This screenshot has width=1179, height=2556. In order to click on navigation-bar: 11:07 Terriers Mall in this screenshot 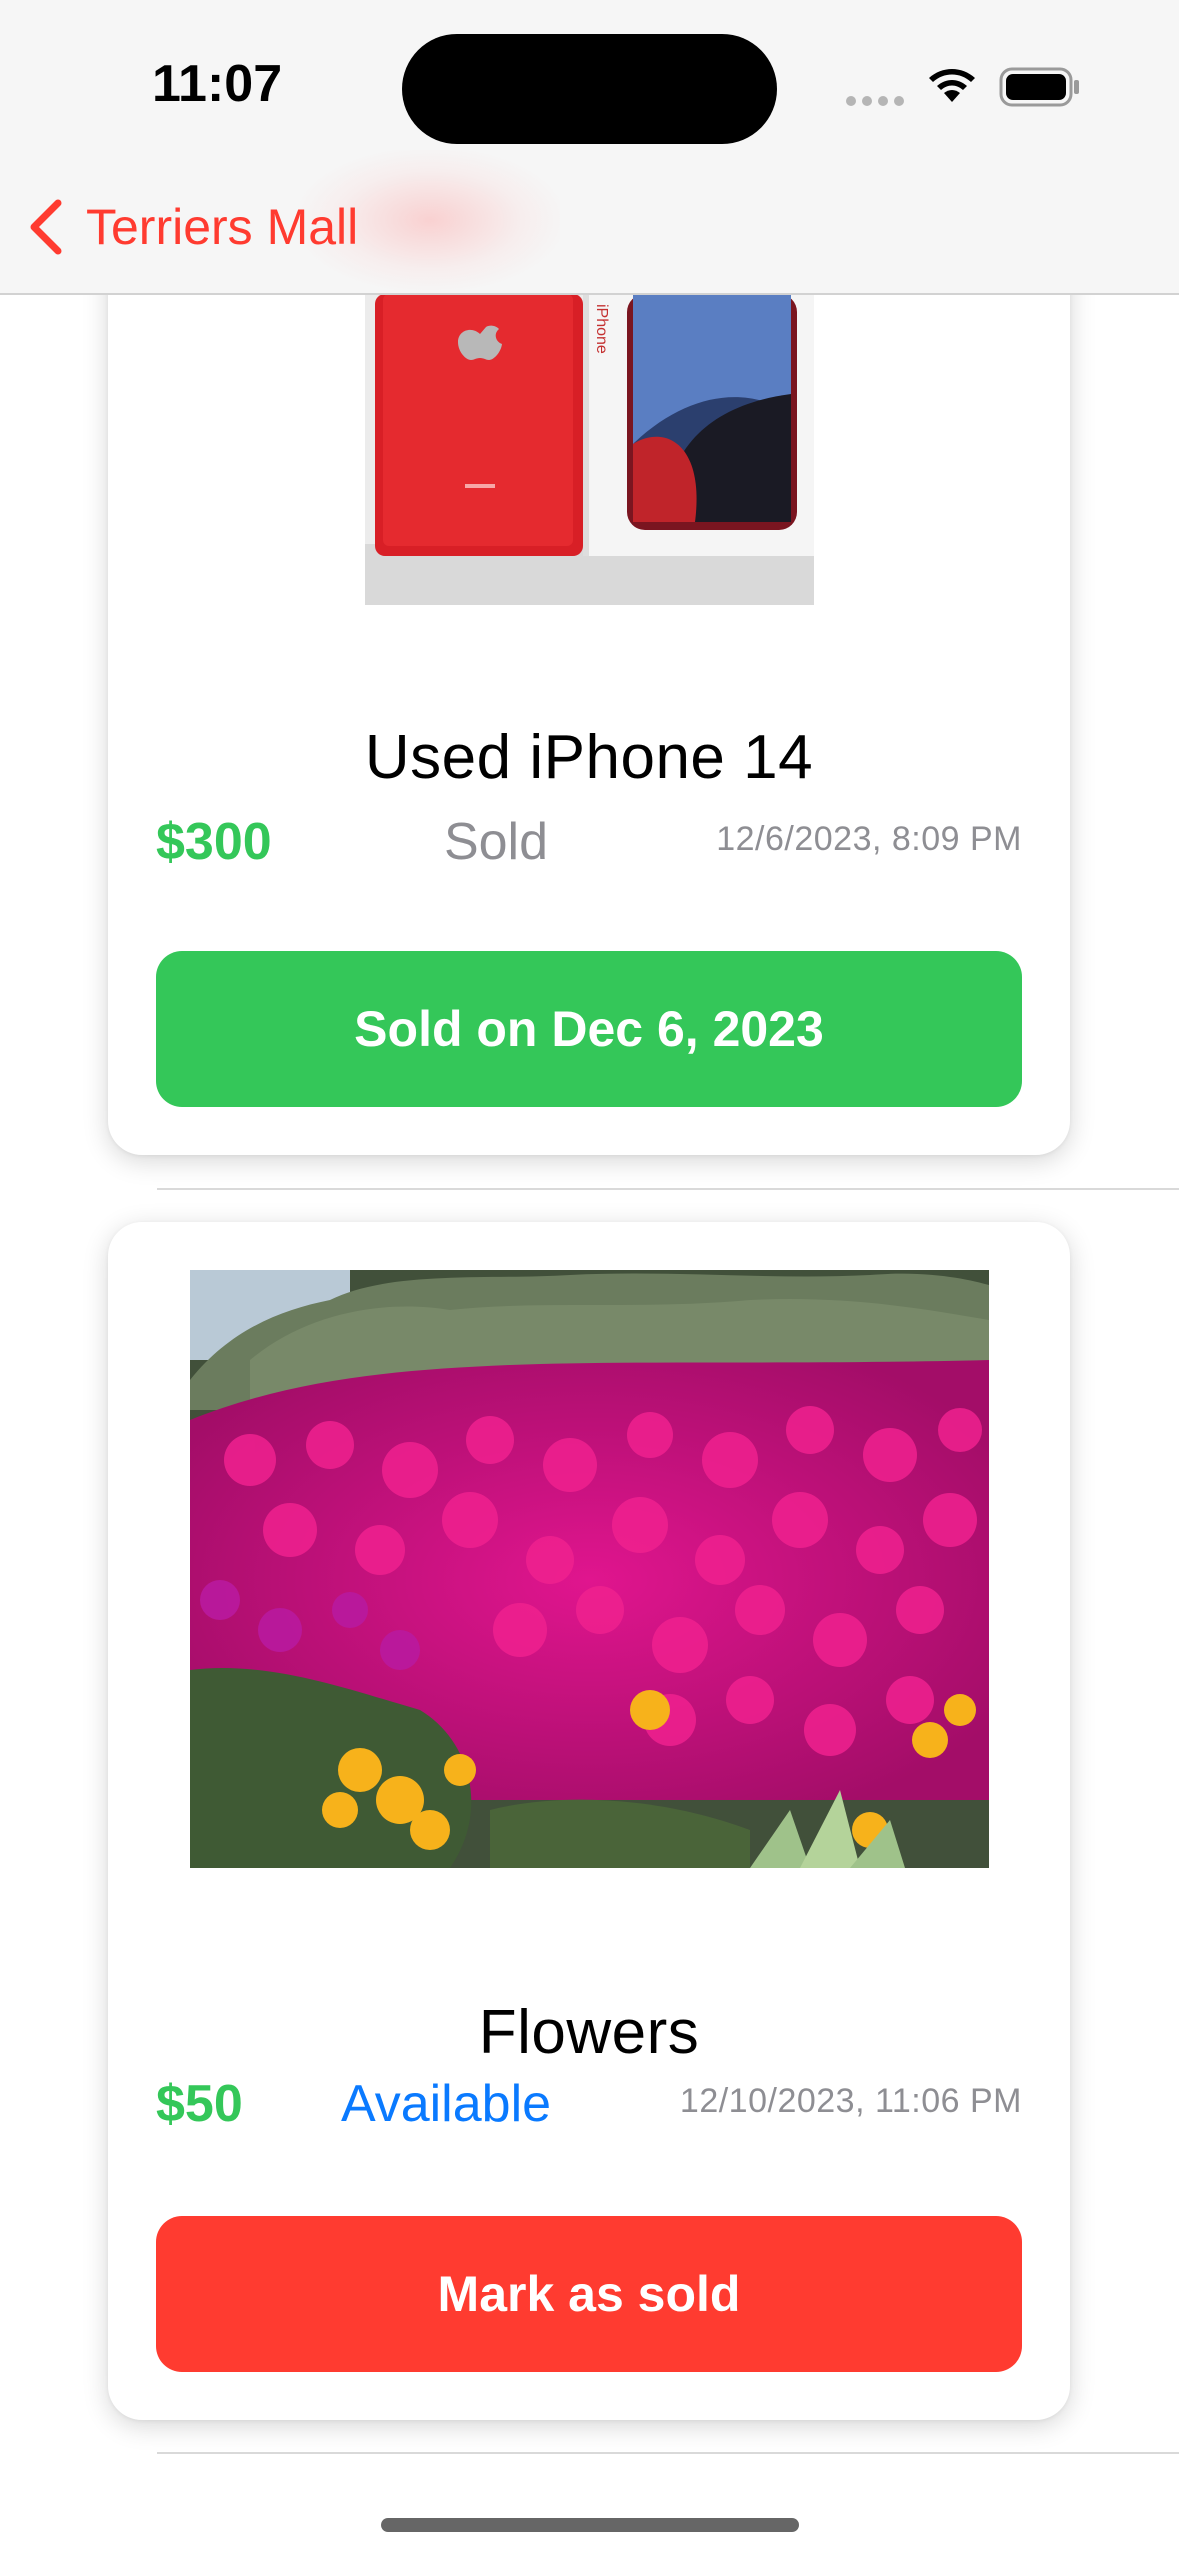, I will do `click(589, 147)`.